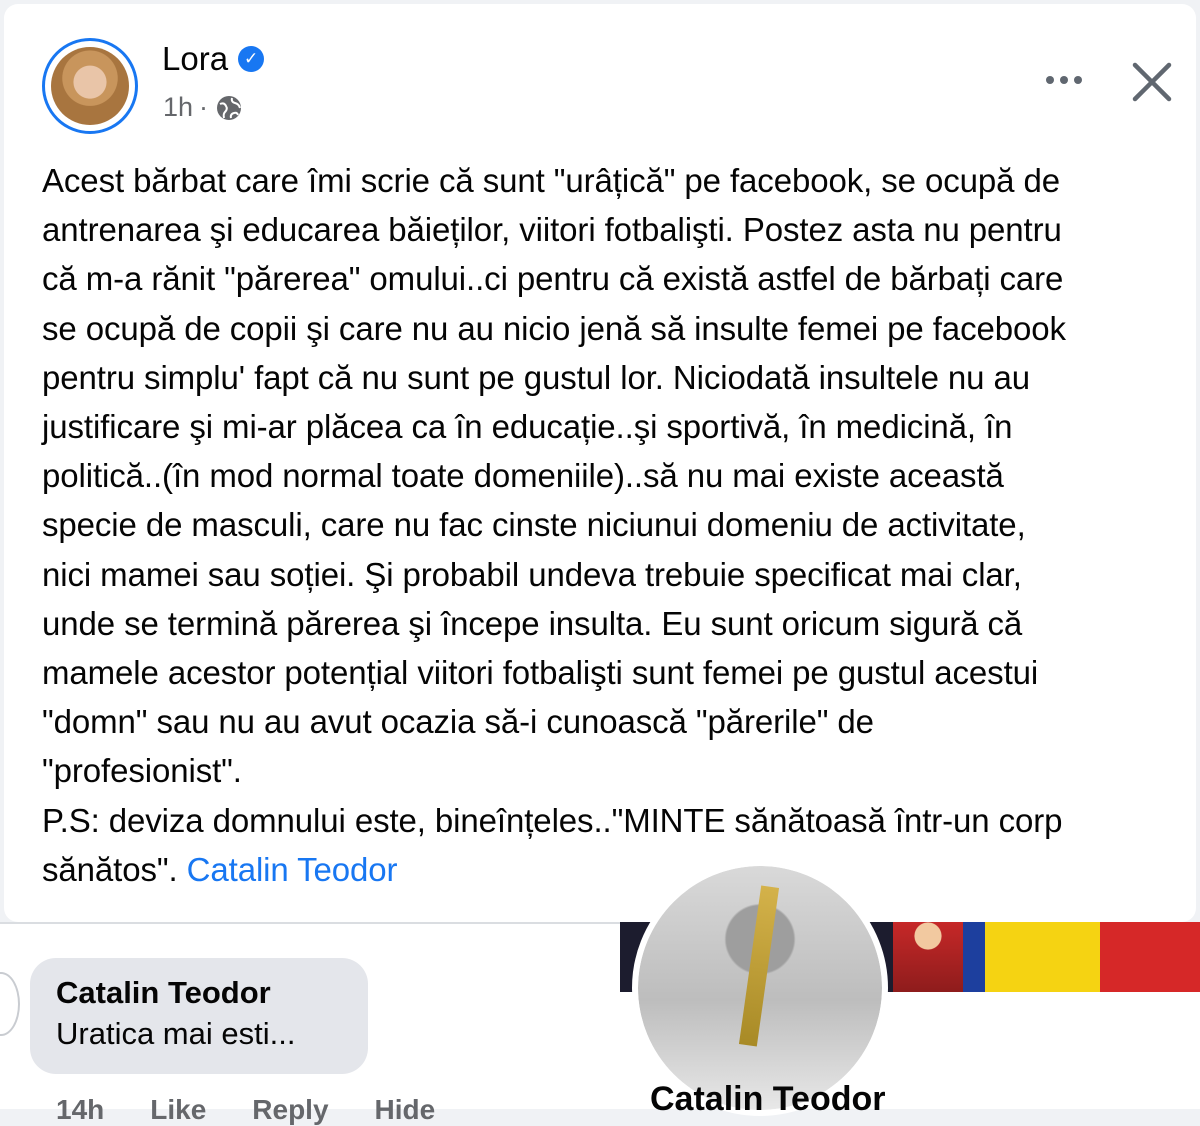 The width and height of the screenshot is (1200, 1126). I want to click on post-time: 1h, so click(178, 107).